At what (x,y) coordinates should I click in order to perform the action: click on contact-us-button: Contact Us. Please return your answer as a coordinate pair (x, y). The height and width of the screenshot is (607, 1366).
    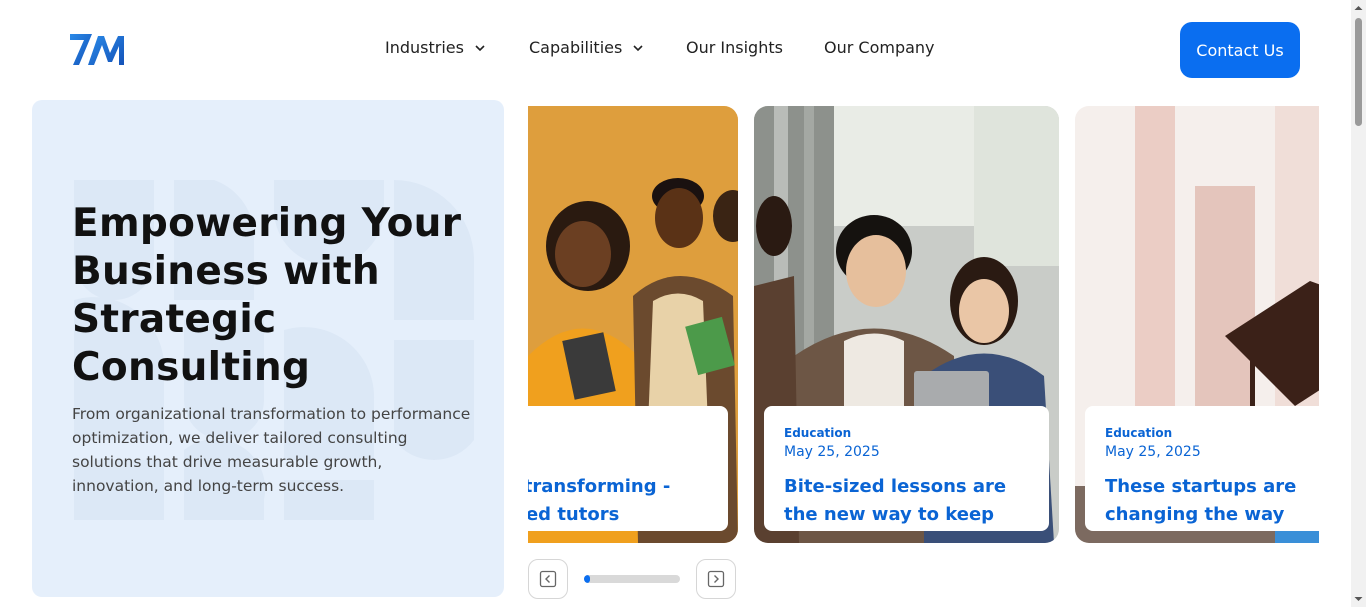
    Looking at the image, I should click on (1240, 50).